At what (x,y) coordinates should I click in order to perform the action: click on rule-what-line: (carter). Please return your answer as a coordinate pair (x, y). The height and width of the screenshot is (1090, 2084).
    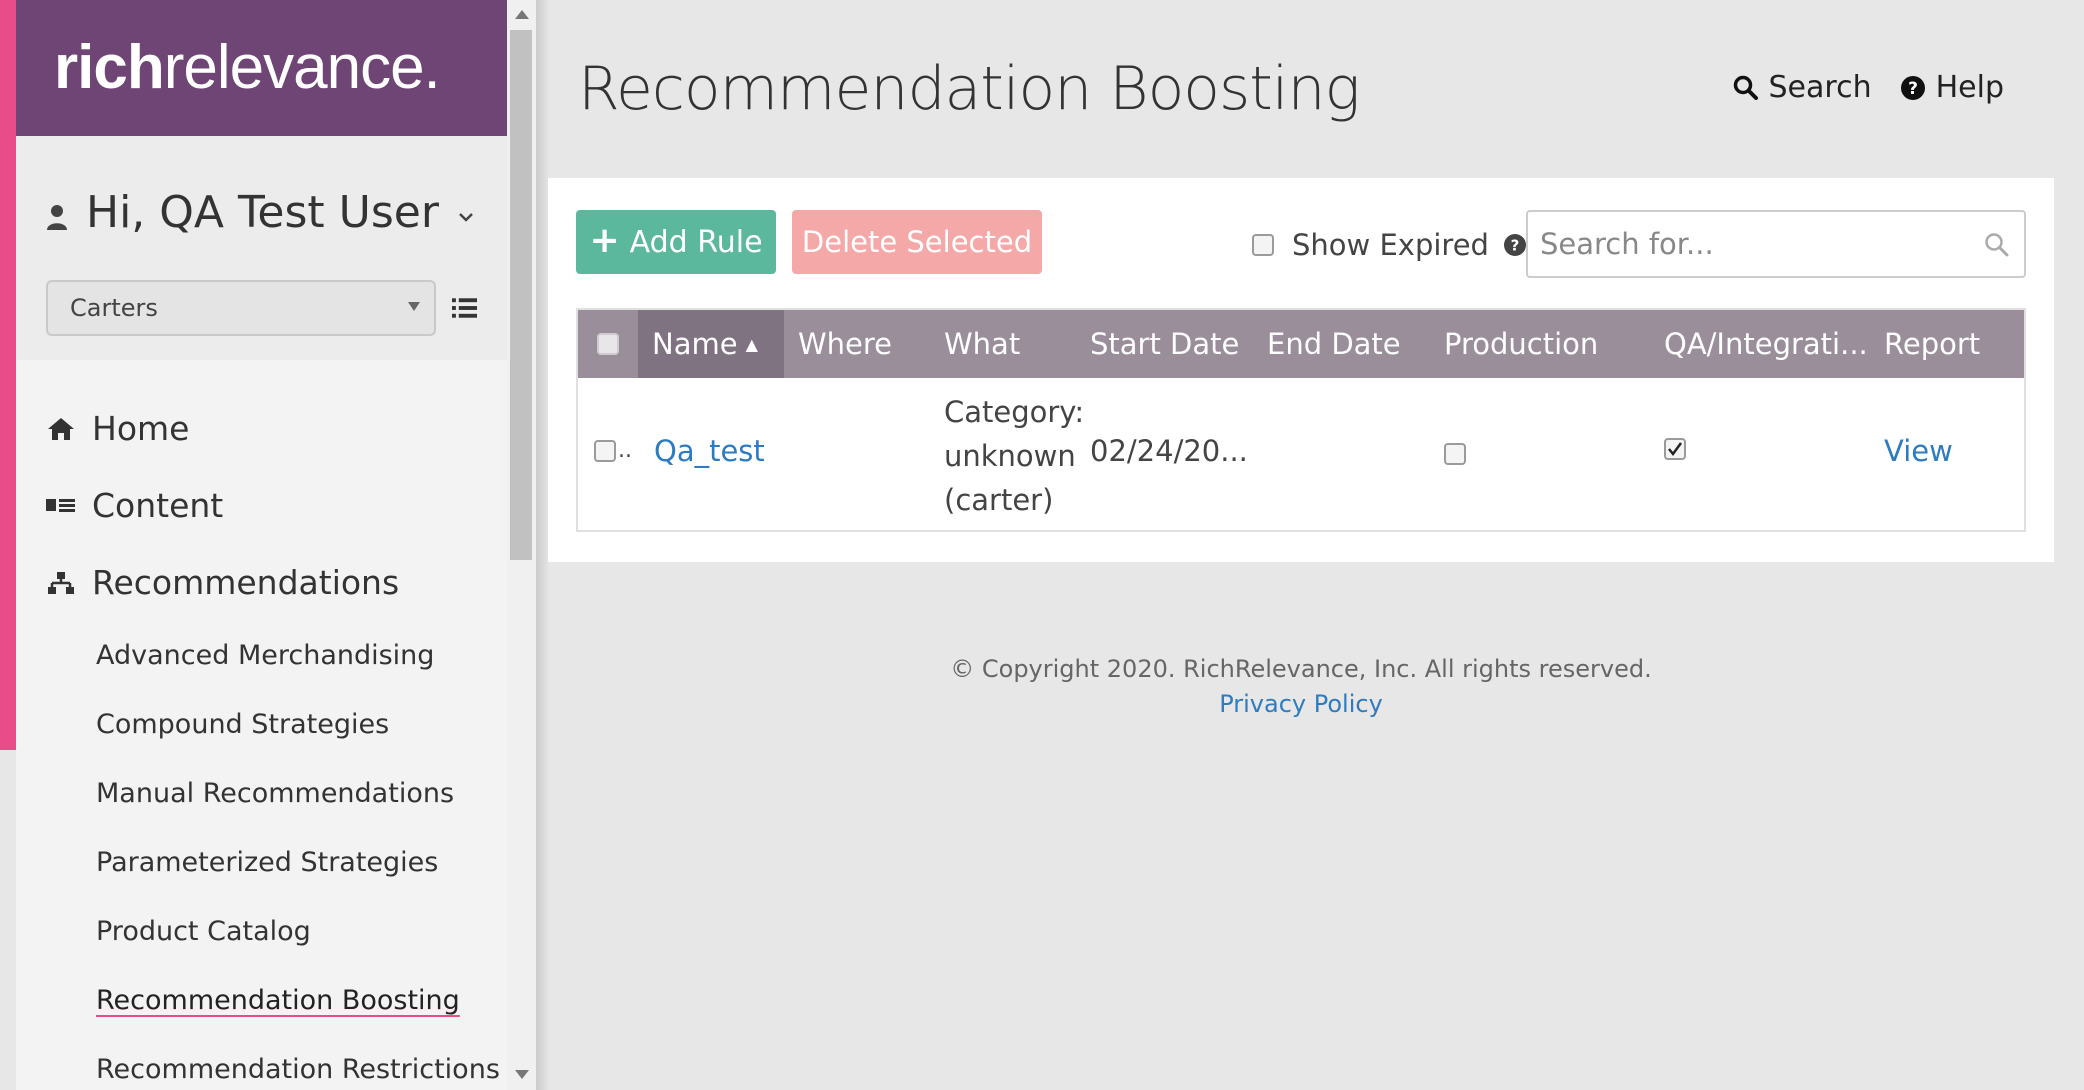
    Looking at the image, I should click on (999, 500).